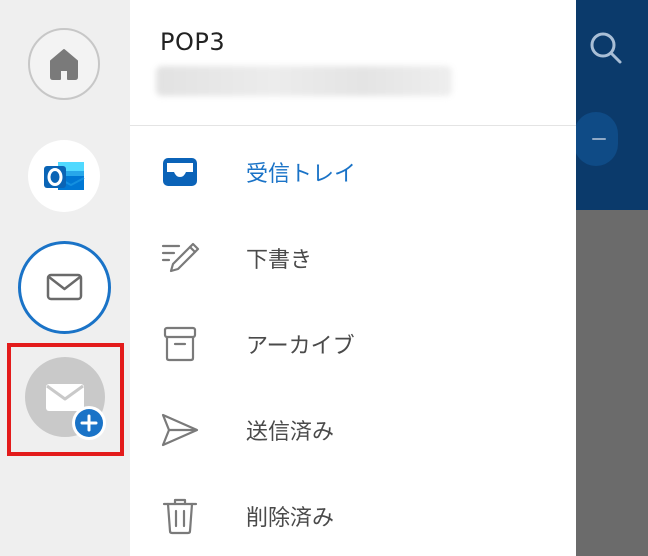 This screenshot has width=648, height=556. I want to click on folder-archive: アーカイブ, so click(353, 342).